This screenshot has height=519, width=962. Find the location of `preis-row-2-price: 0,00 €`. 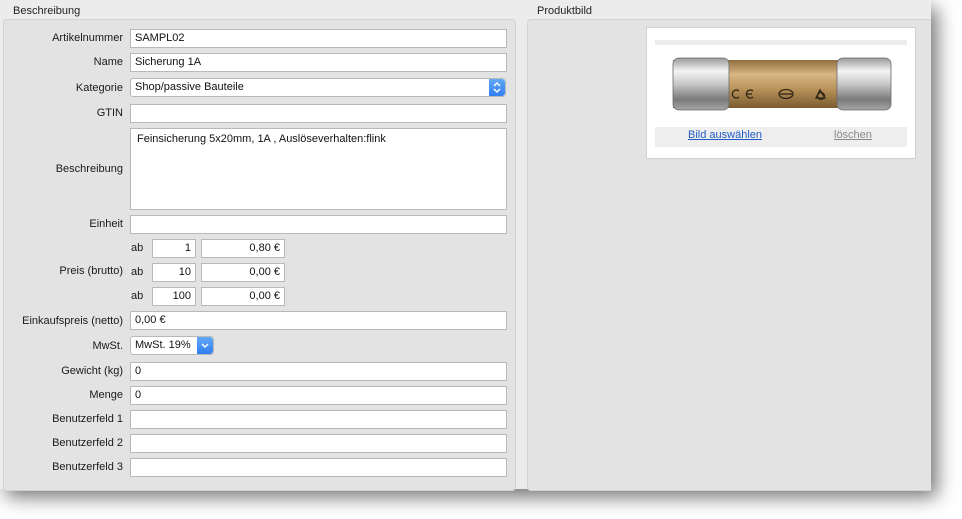

preis-row-2-price: 0,00 € is located at coordinates (243, 272).